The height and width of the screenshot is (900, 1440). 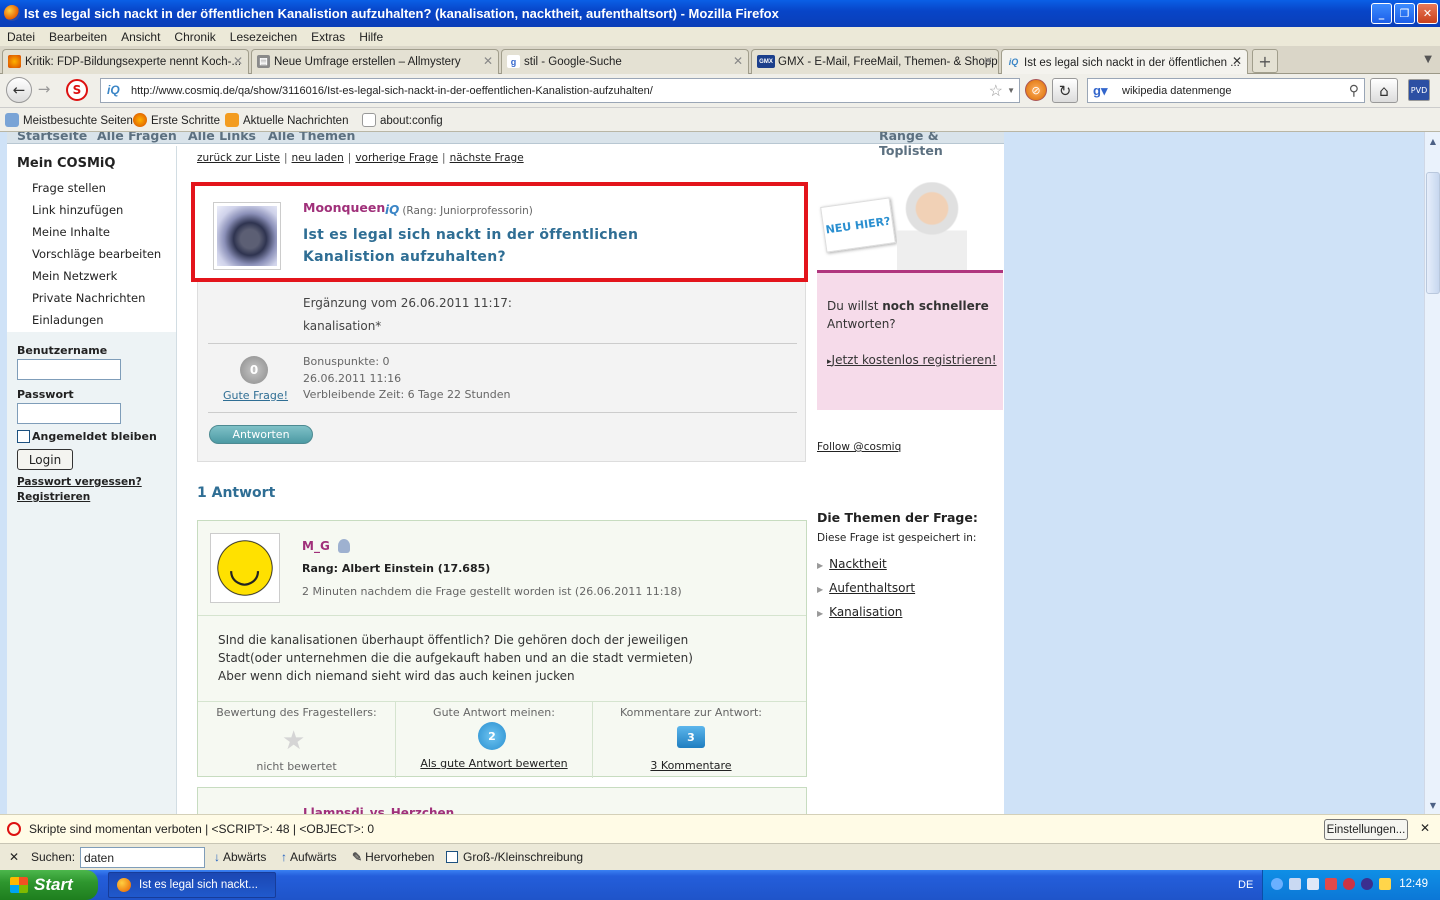 I want to click on sidebar-item-meine-inhalte: Meine Inhalte, so click(x=91, y=232).